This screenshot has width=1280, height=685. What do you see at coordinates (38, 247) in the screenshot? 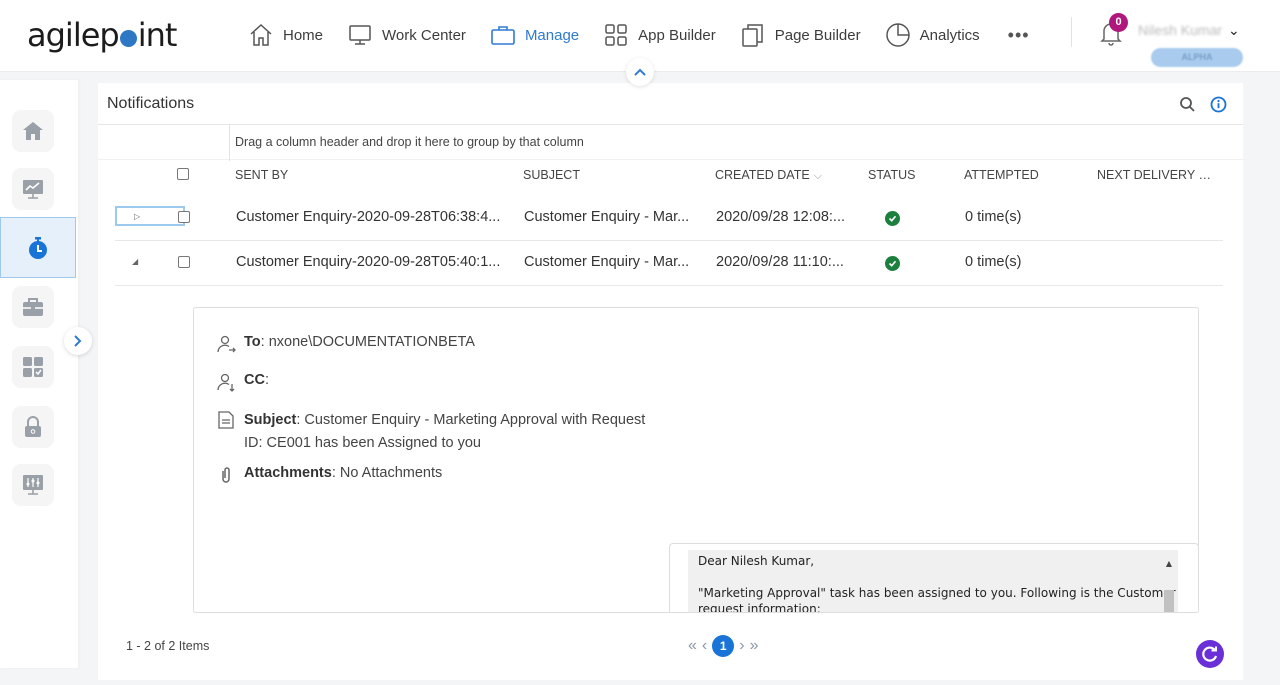
I see `sidebar-item-timer` at bounding box center [38, 247].